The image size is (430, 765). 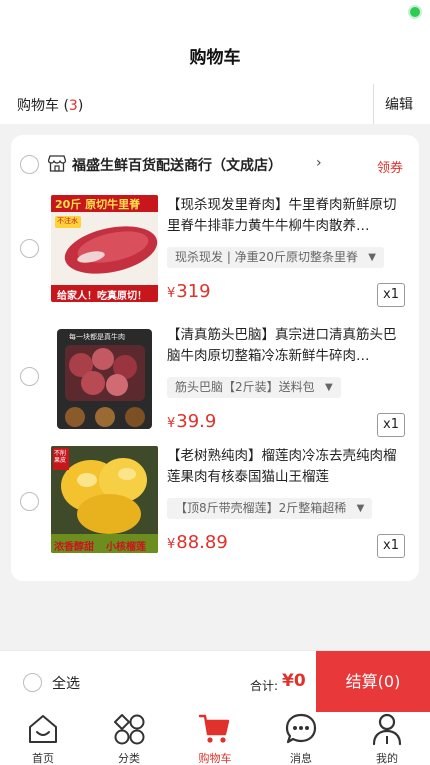 What do you see at coordinates (286, 467) in the screenshot?
I see `product-title: 【老树熟纯肉】榴莲肉冷冻去壳纯肉榴莲果肉有核泰国猫山王榴莲` at bounding box center [286, 467].